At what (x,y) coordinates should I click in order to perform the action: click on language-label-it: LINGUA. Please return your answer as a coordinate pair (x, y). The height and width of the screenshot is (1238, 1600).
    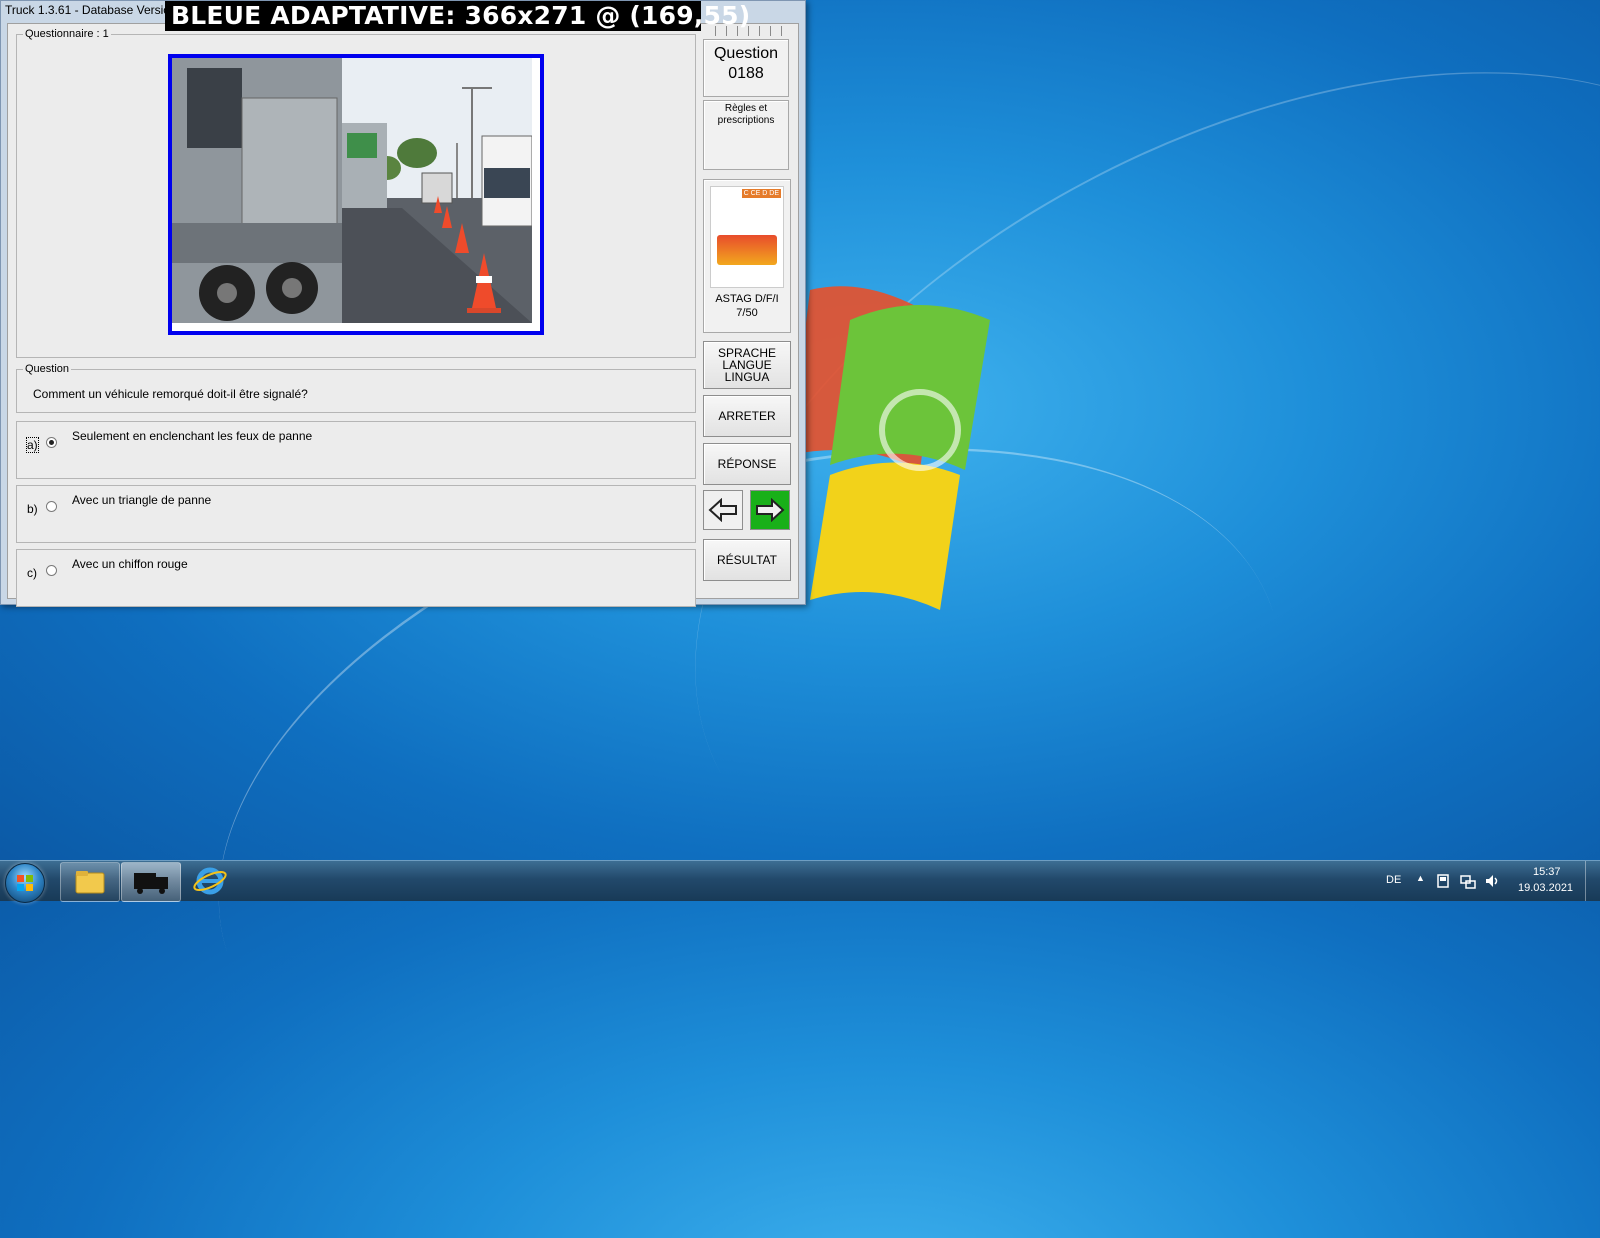
    Looking at the image, I should click on (747, 377).